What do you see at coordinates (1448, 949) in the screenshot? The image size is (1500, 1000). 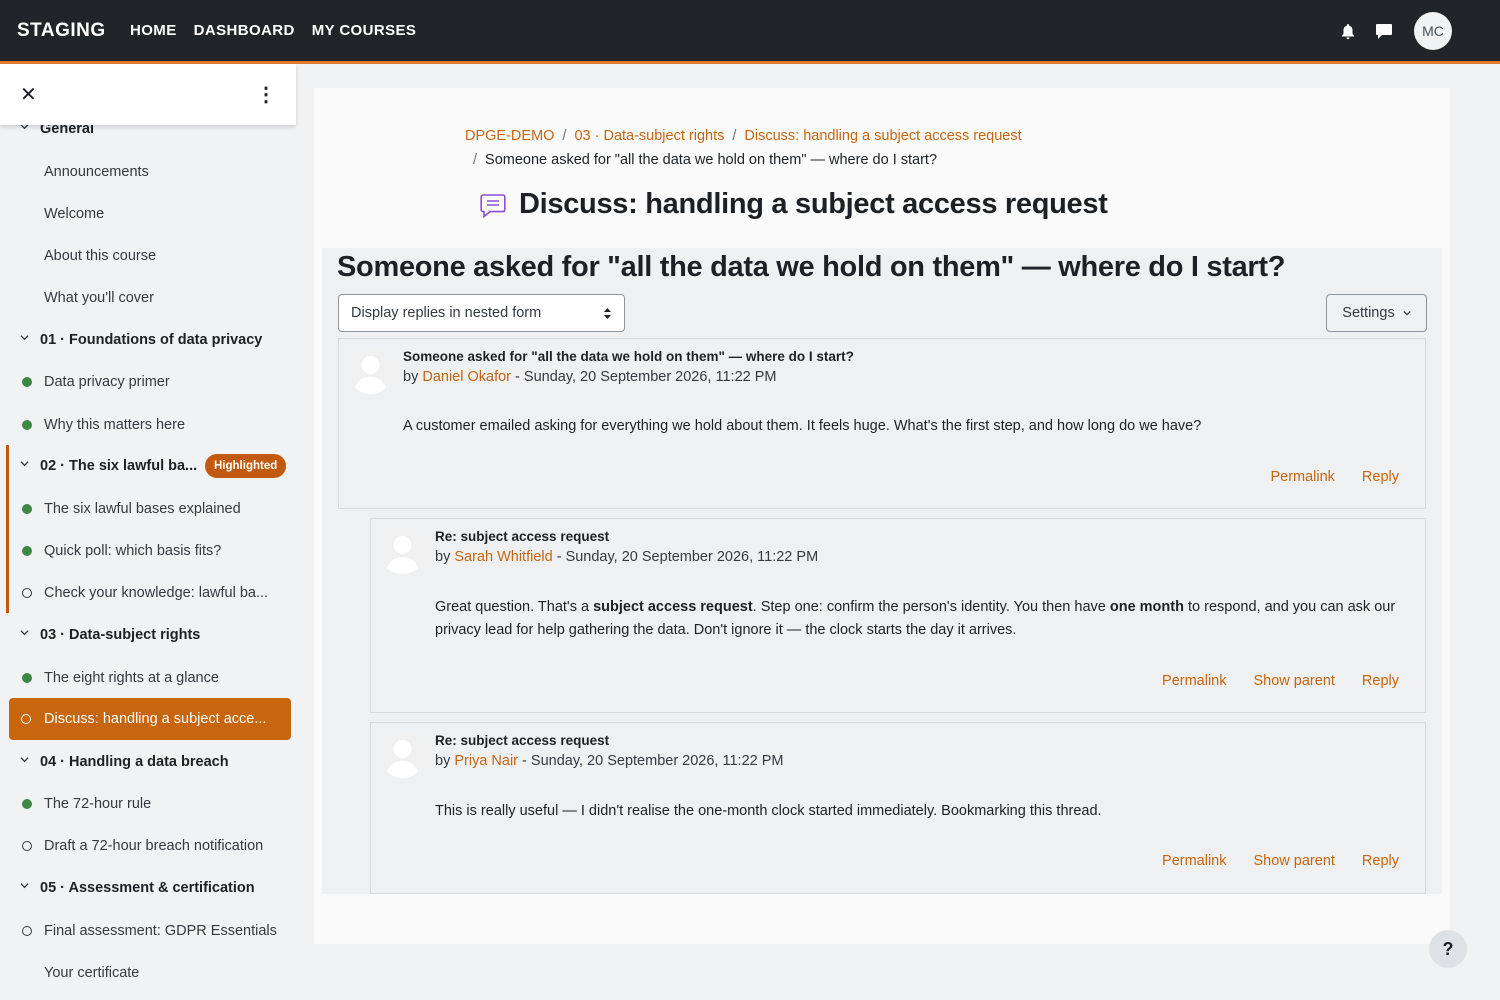 I see `help-button: ?` at bounding box center [1448, 949].